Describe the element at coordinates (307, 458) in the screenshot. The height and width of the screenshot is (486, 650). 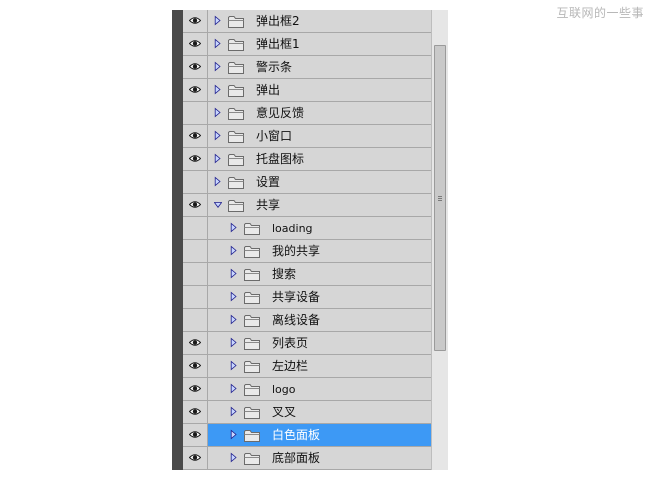
I see `layer-row: 底部面板` at that location.